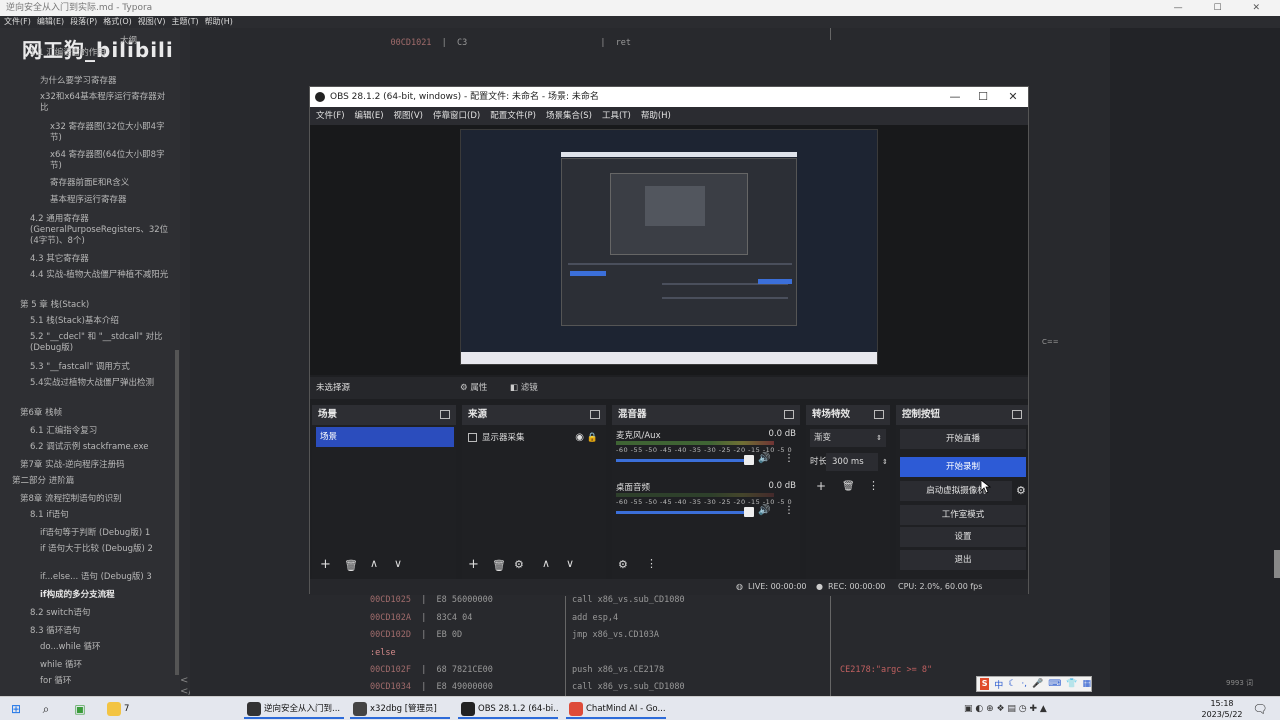 Image resolution: width=1280 pixels, height=720 pixels. I want to click on outline-item: x32和x64基本程序运行寄存器对比, so click(105, 103).